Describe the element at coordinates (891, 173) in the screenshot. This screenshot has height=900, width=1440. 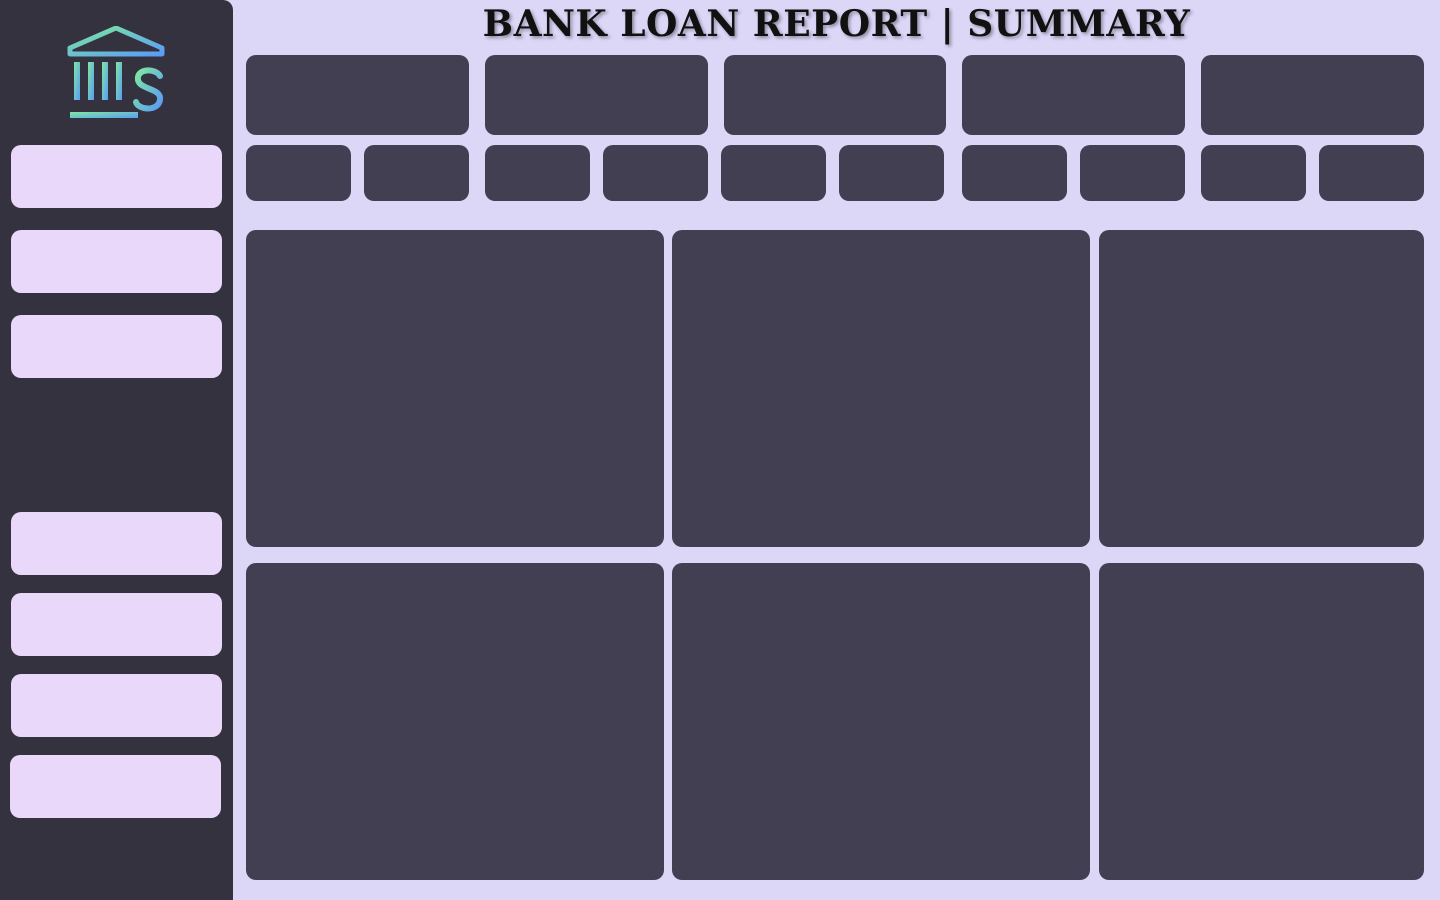
I see `sub-kpi-card-3b` at that location.